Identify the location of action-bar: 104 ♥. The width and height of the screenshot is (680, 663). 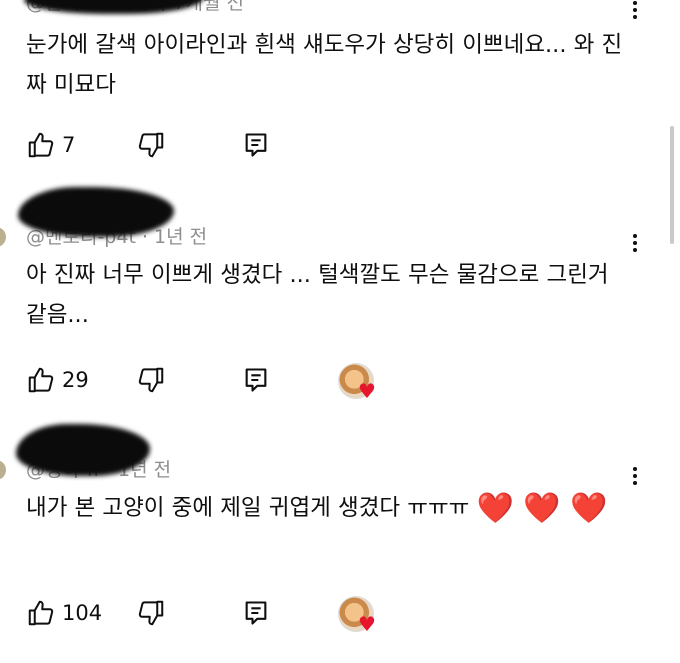
(236, 615).